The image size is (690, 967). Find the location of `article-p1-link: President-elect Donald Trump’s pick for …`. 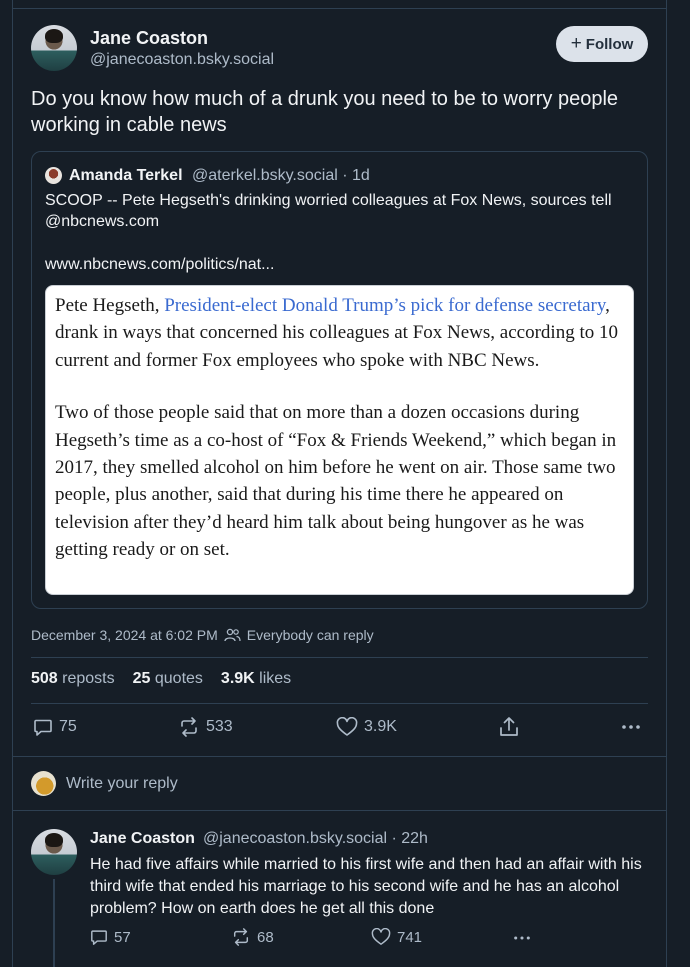

article-p1-link: President-elect Donald Trump’s pick for … is located at coordinates (385, 305).